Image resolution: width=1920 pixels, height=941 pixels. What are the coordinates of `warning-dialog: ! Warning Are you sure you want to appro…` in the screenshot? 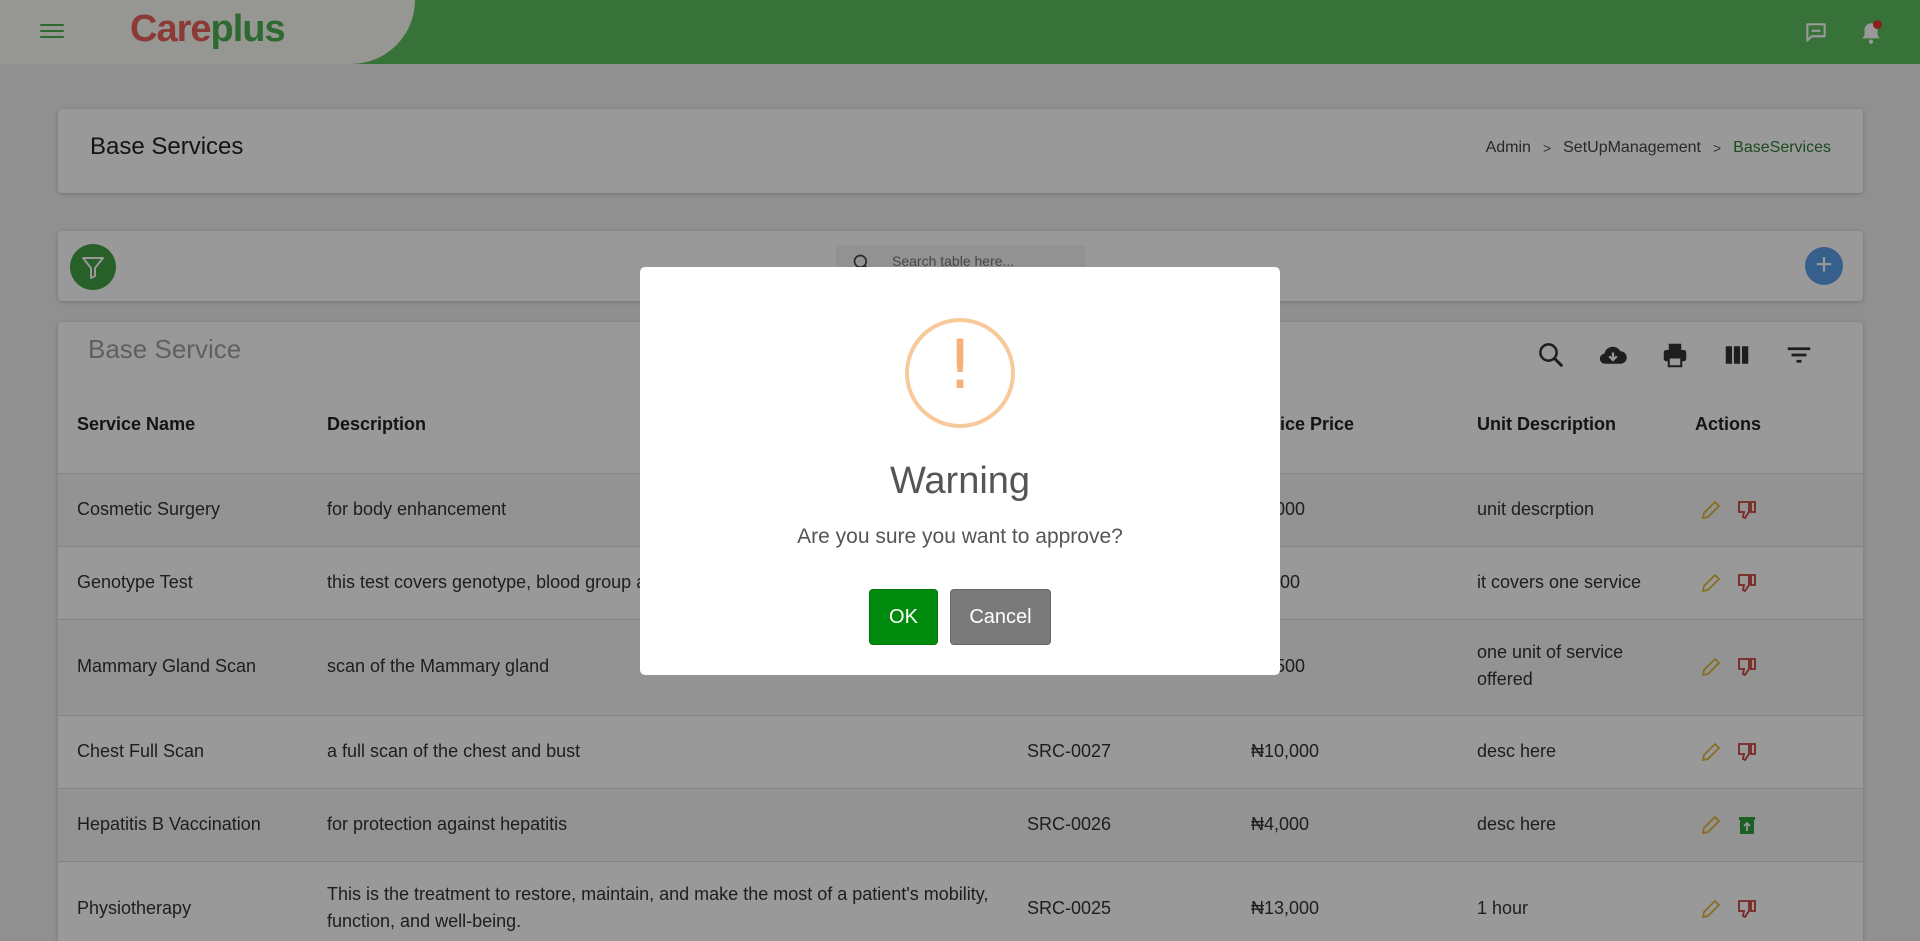 It's located at (960, 471).